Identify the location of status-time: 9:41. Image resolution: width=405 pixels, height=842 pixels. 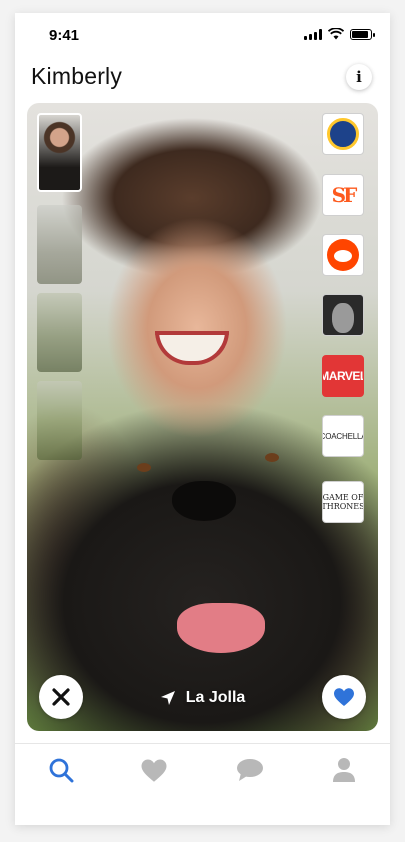
(64, 35).